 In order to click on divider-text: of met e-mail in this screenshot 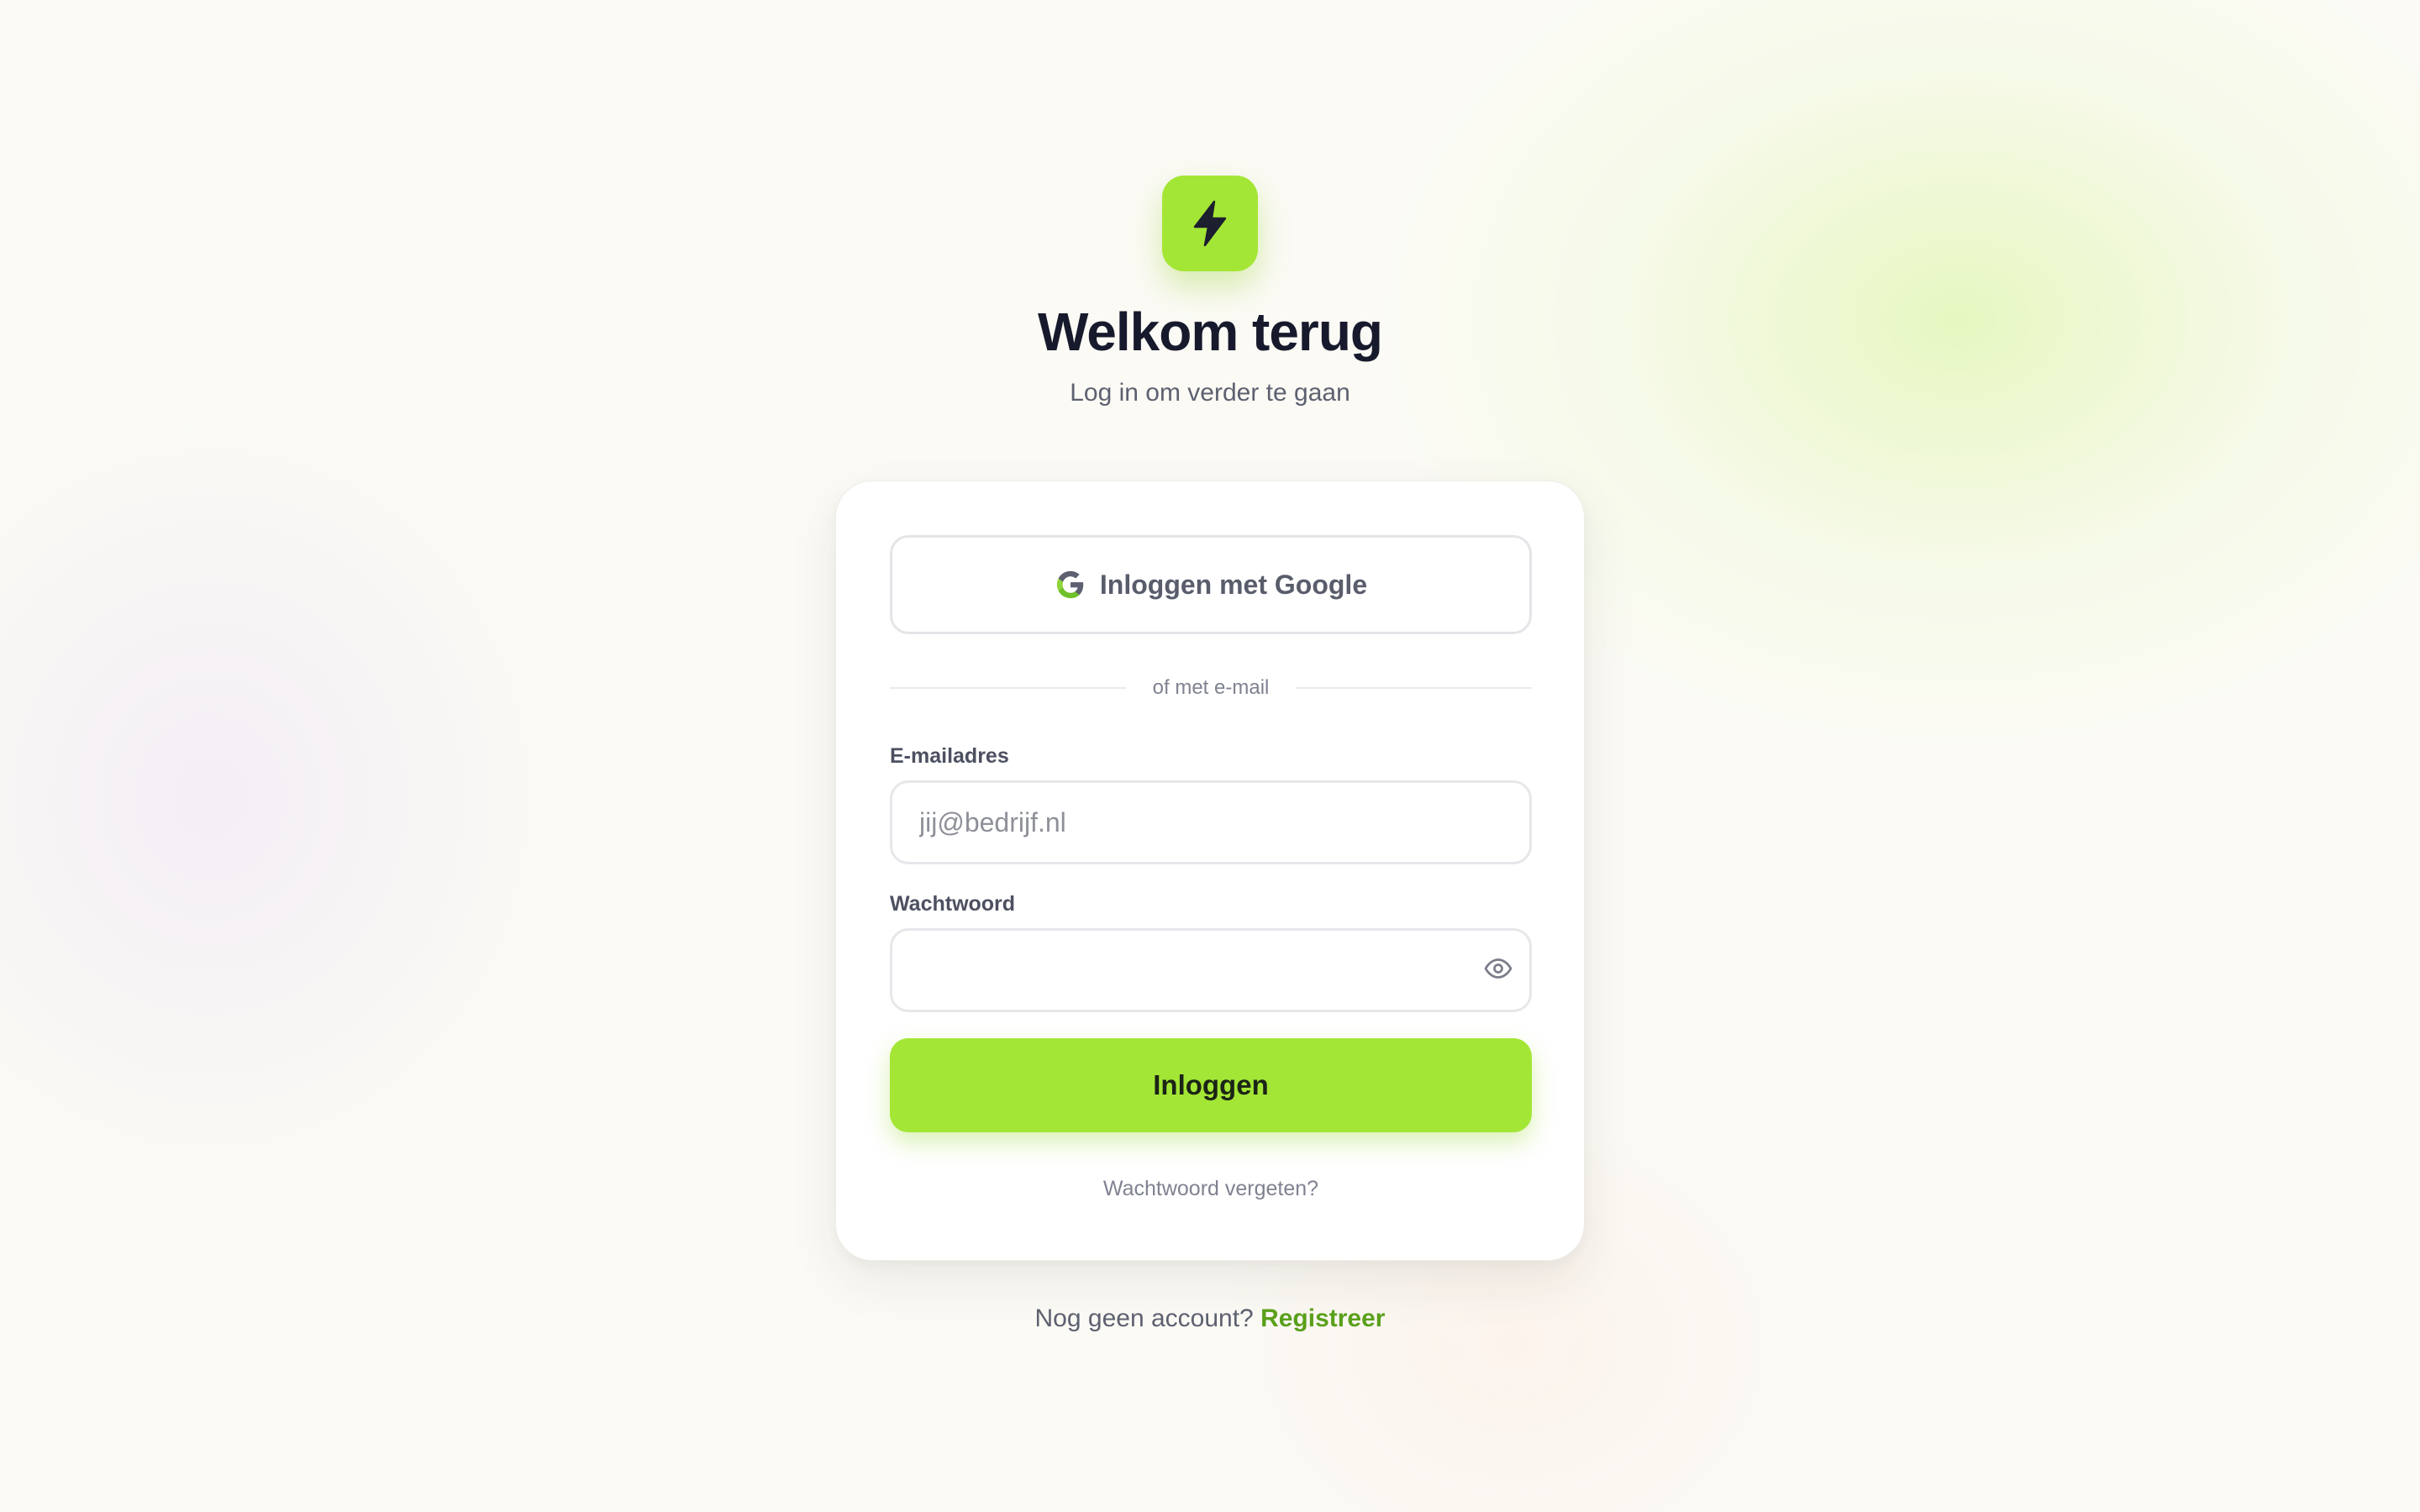, I will do `click(1211, 687)`.